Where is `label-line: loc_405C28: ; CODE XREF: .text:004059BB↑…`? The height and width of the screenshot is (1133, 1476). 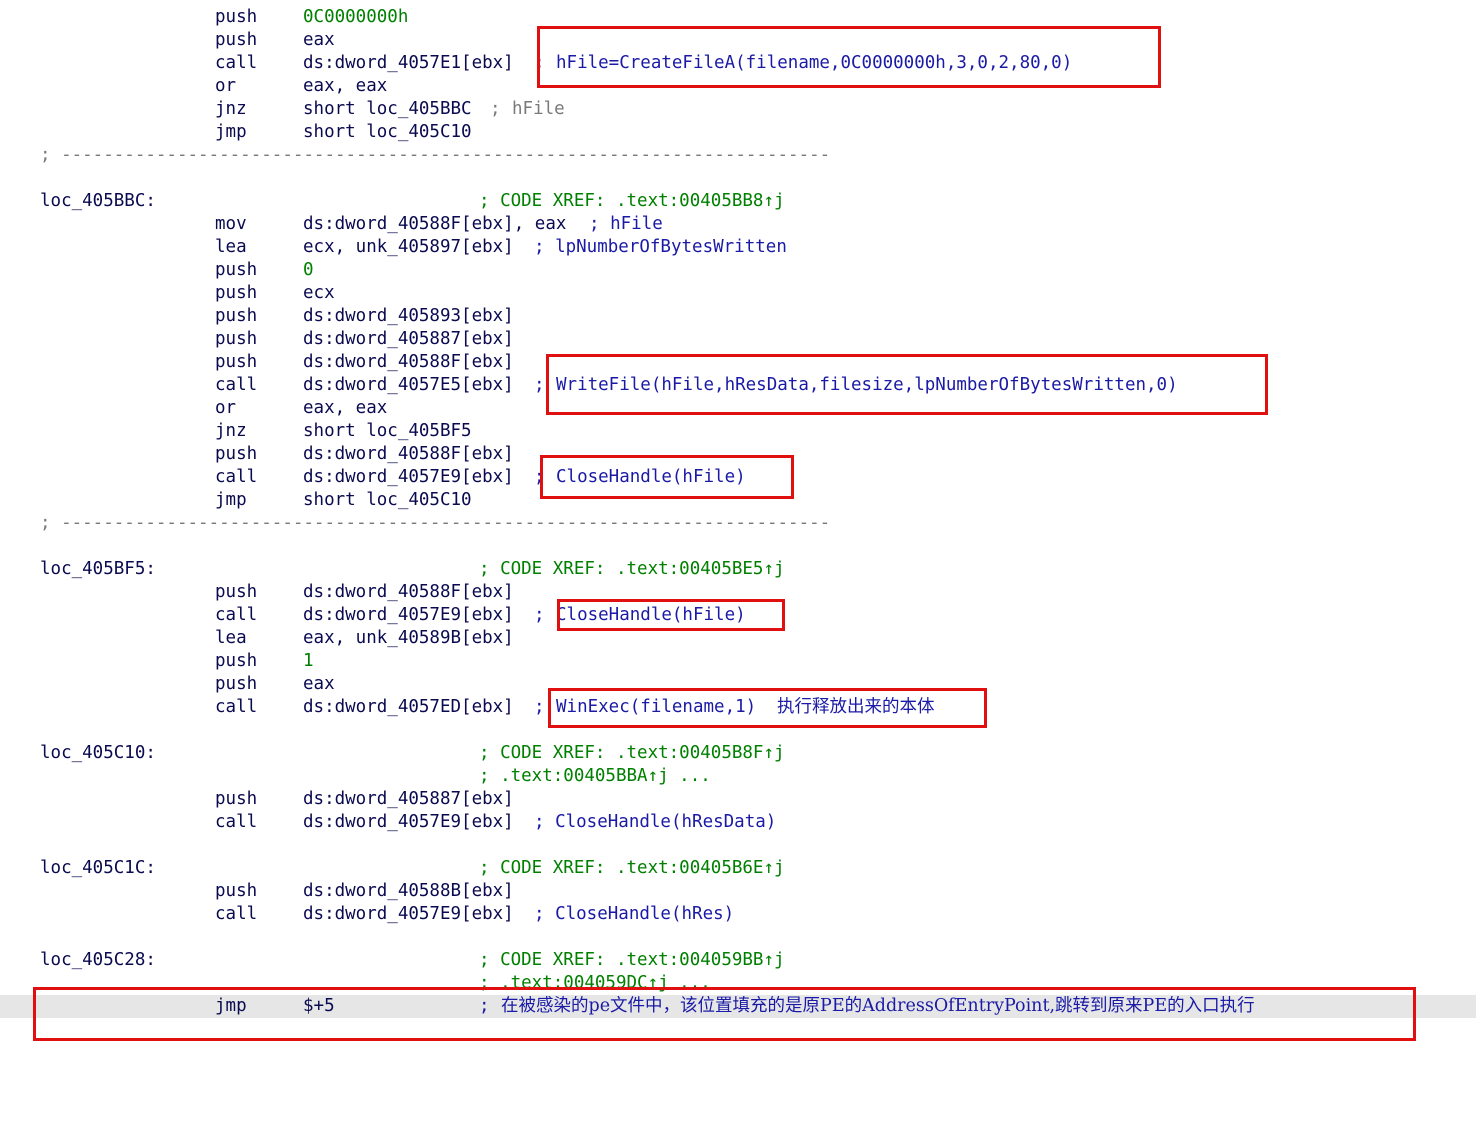 label-line: loc_405C28: ; CODE XREF: .text:004059BB↑… is located at coordinates (738, 960).